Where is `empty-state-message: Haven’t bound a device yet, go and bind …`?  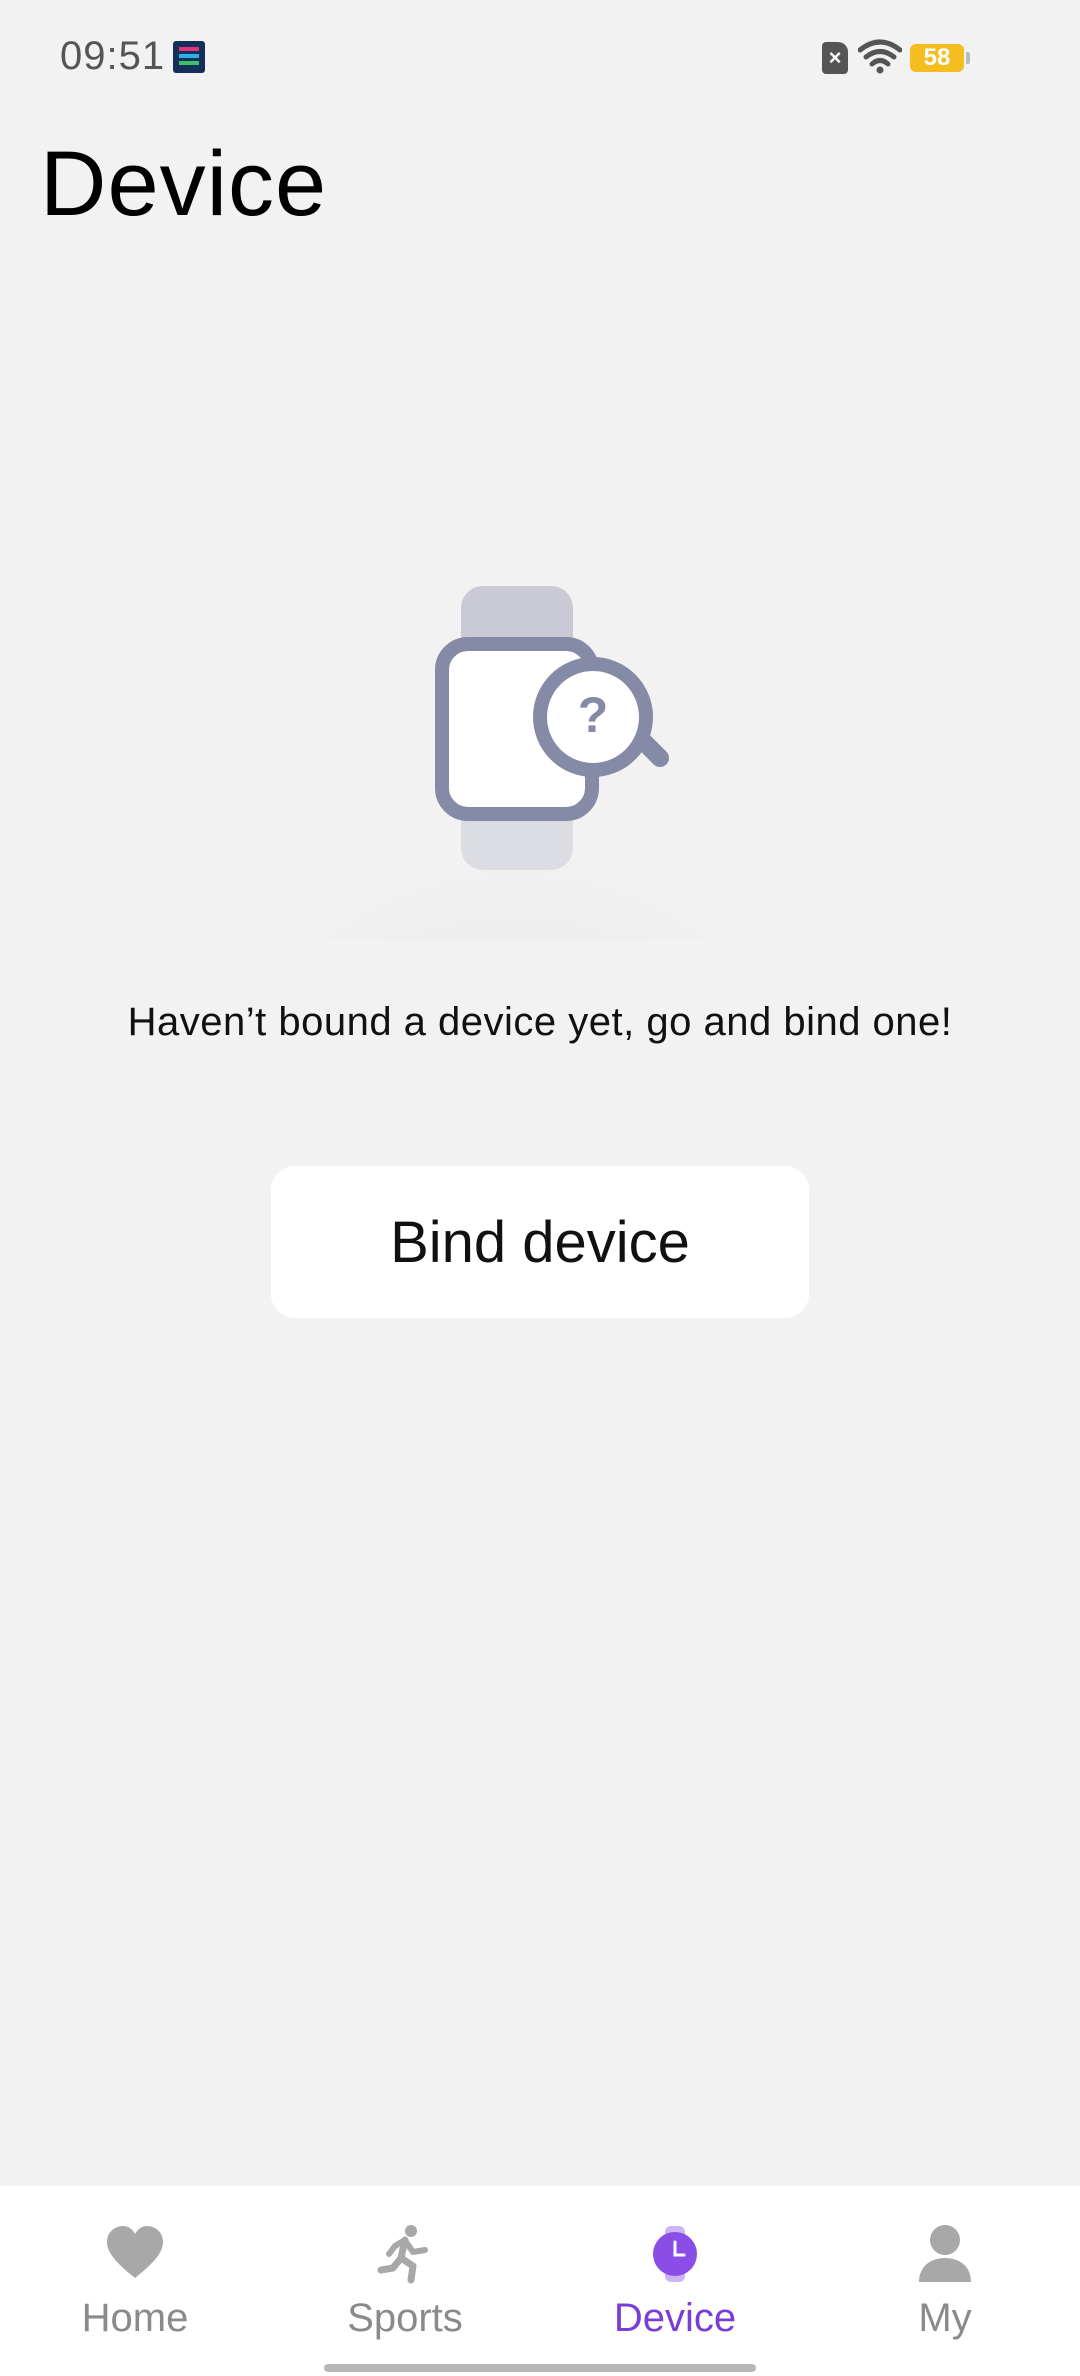 empty-state-message: Haven’t bound a device yet, go and bind … is located at coordinates (540, 1022).